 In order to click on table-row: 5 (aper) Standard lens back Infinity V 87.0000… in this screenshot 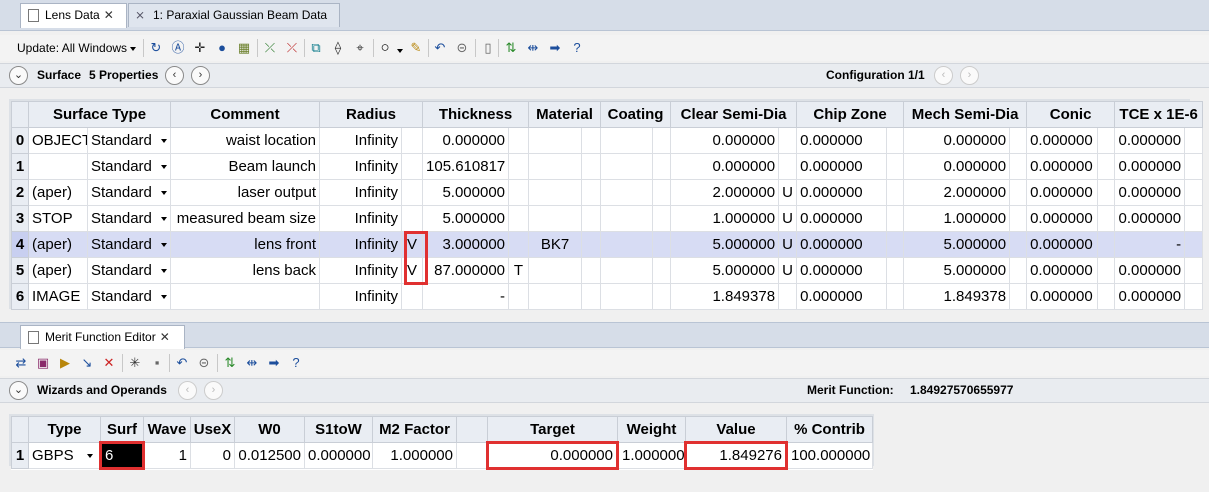, I will do `click(607, 270)`.